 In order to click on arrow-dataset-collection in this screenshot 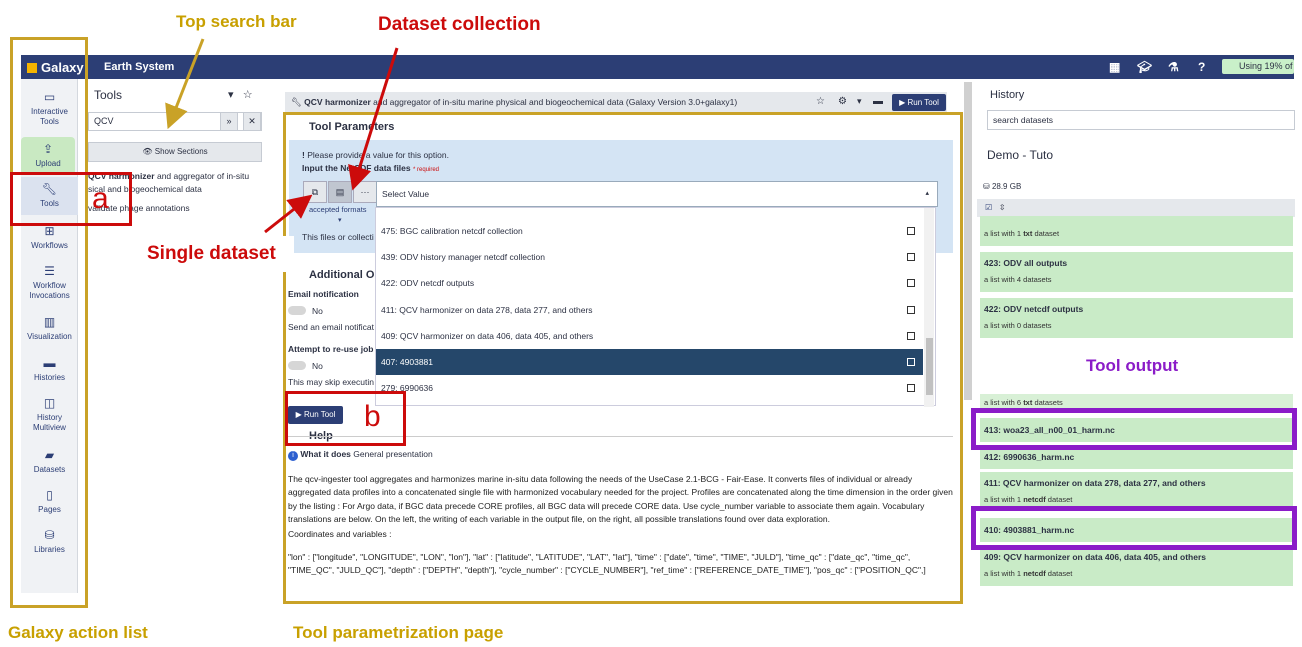, I will do `click(373, 119)`.